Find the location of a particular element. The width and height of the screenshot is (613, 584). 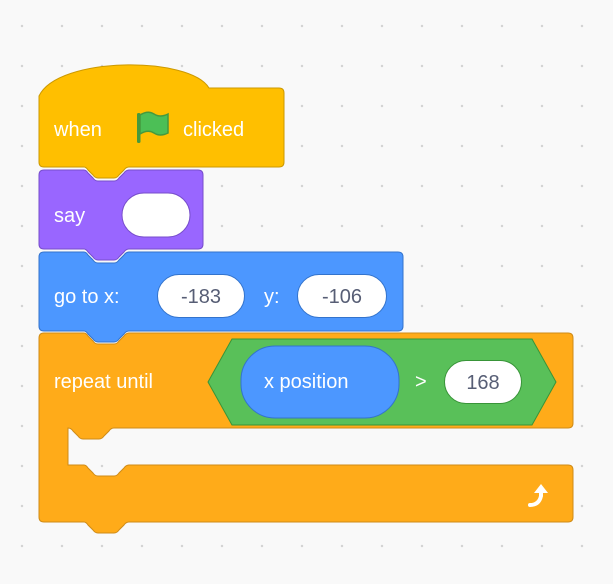

goto-label-x: go to x: is located at coordinates (87, 297).